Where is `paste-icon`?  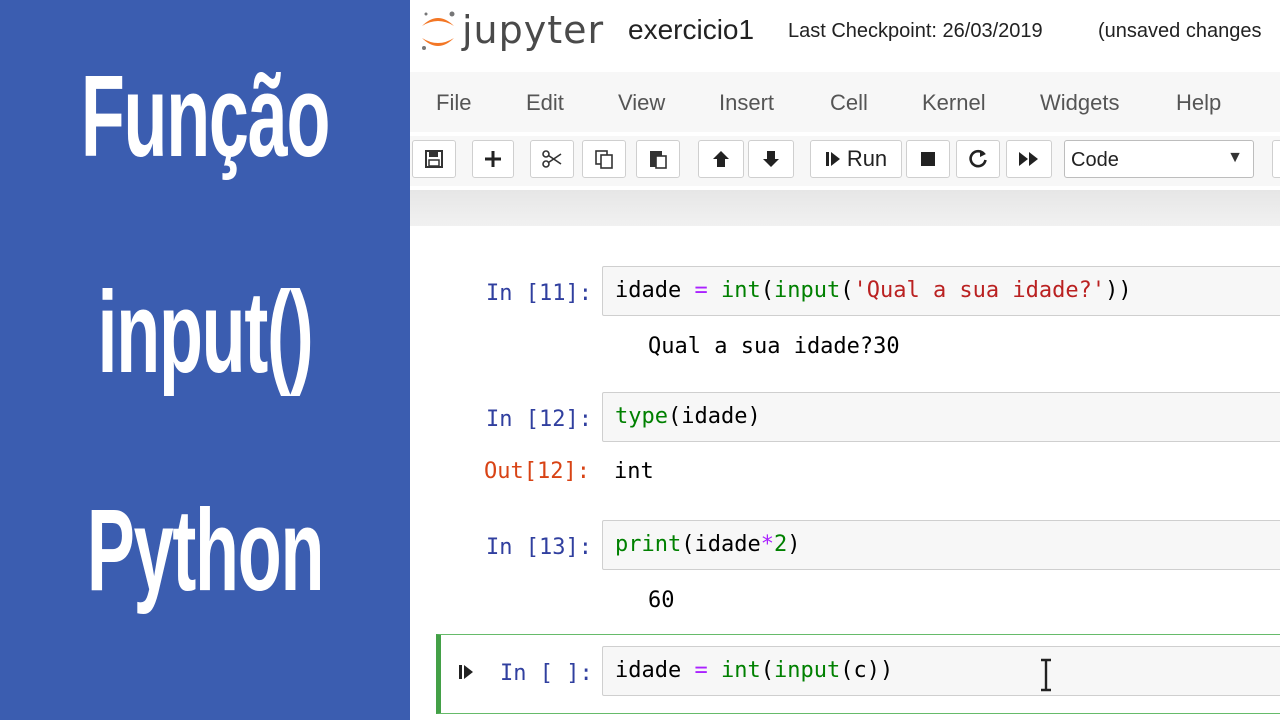
paste-icon is located at coordinates (658, 160).